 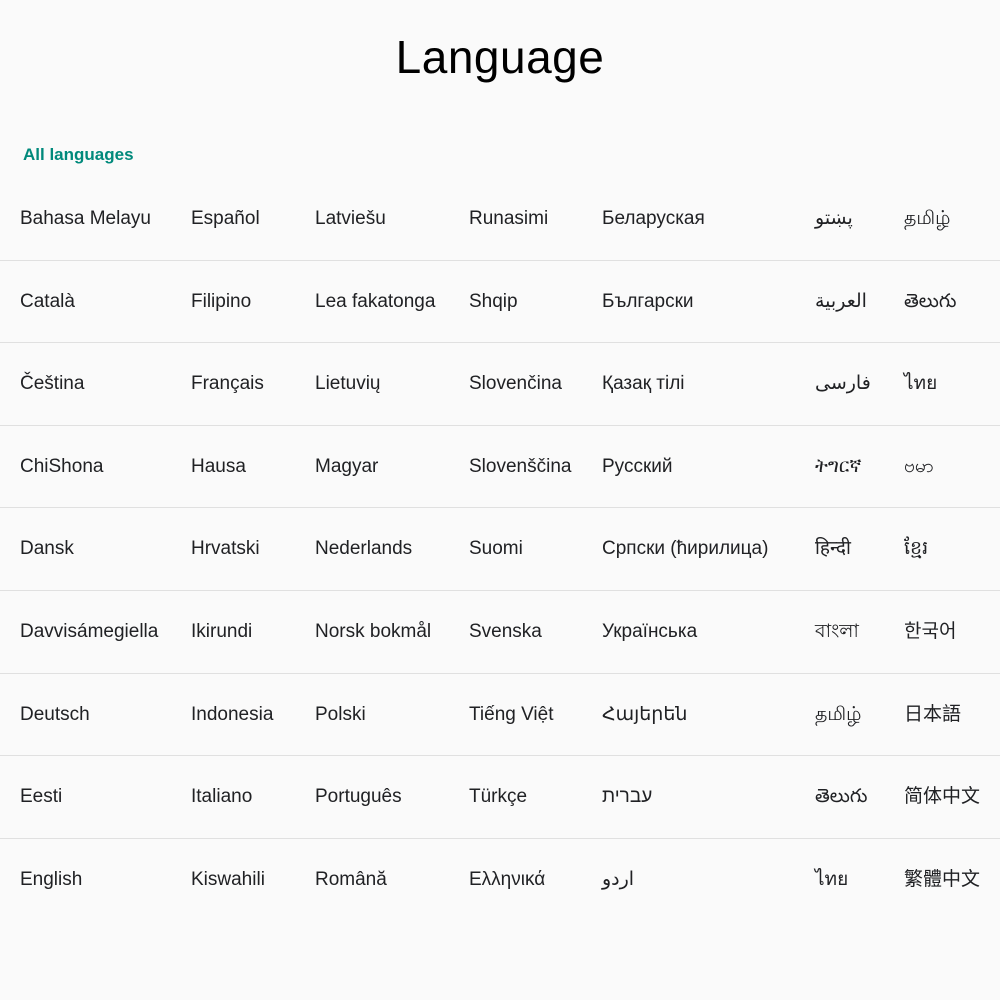 I want to click on language-option: Eesti, so click(x=41, y=797).